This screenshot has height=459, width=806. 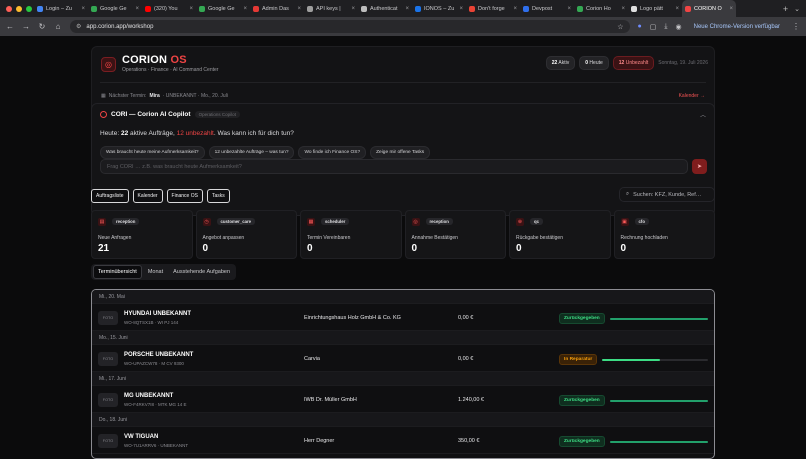 I want to click on vehicle-name: VW TIGUAN, so click(x=141, y=437).